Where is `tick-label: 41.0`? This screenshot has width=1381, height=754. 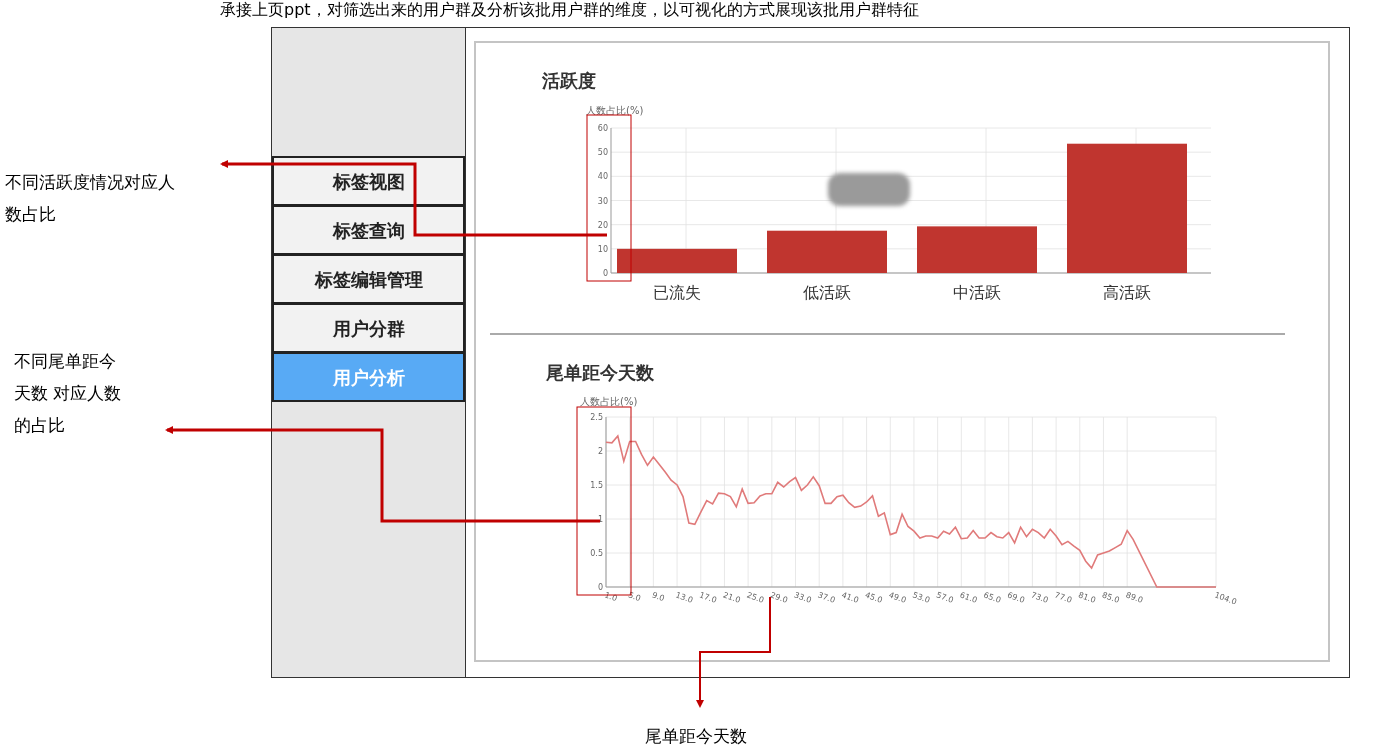 tick-label: 41.0 is located at coordinates (850, 597).